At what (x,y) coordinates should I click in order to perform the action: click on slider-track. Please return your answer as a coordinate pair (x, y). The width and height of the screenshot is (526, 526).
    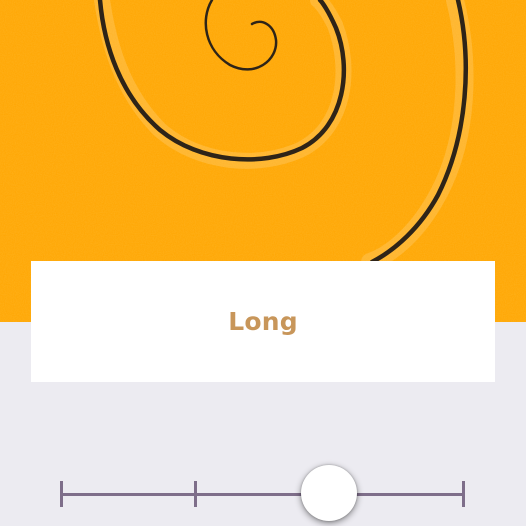
    Looking at the image, I should click on (262, 494).